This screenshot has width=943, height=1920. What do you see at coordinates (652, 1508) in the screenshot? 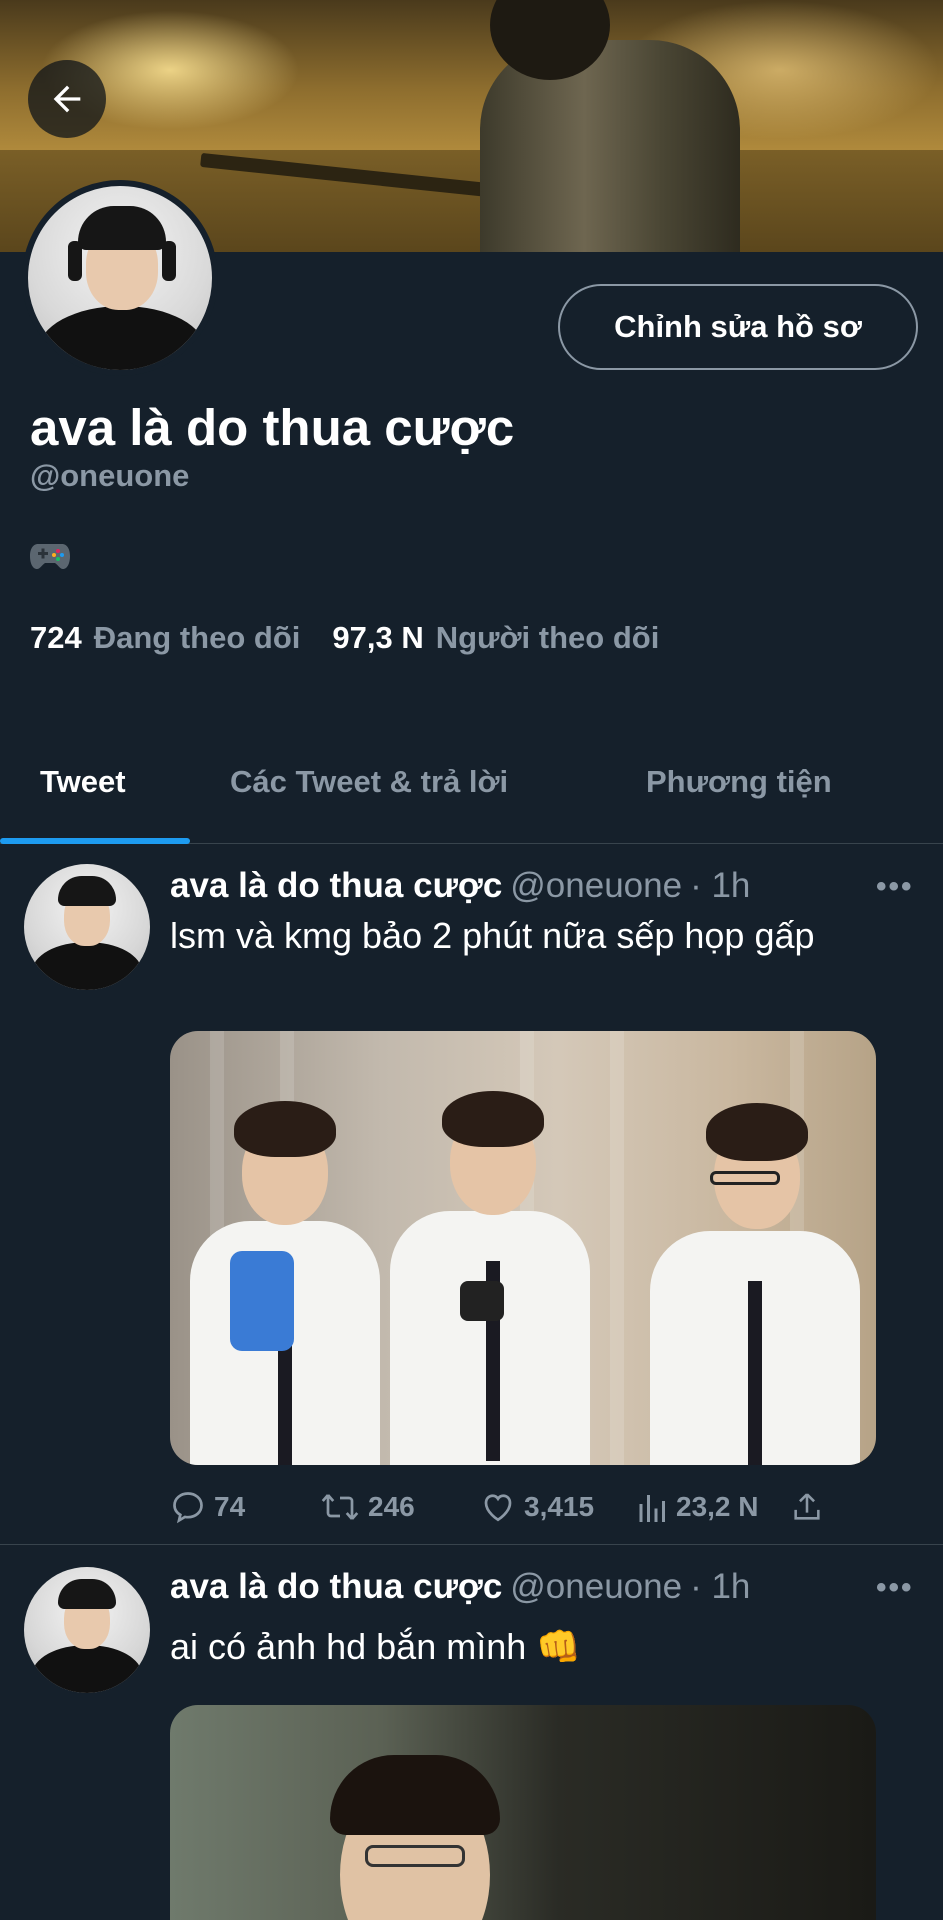
I see `analytics-icon` at bounding box center [652, 1508].